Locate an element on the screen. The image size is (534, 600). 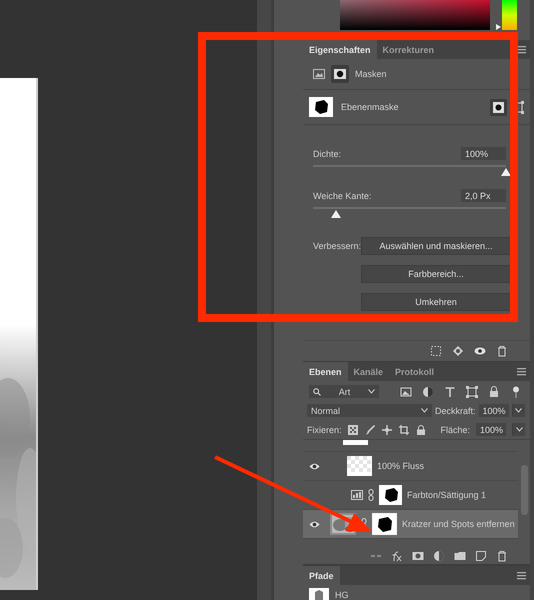
selection-icon is located at coordinates (436, 351).